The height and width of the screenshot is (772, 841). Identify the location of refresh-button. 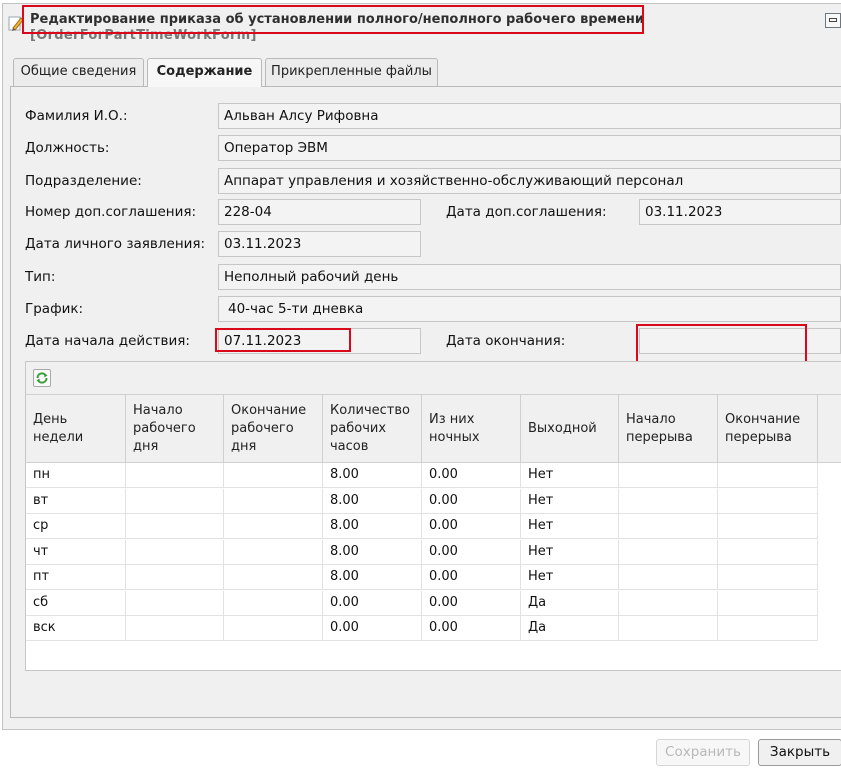
(42, 378).